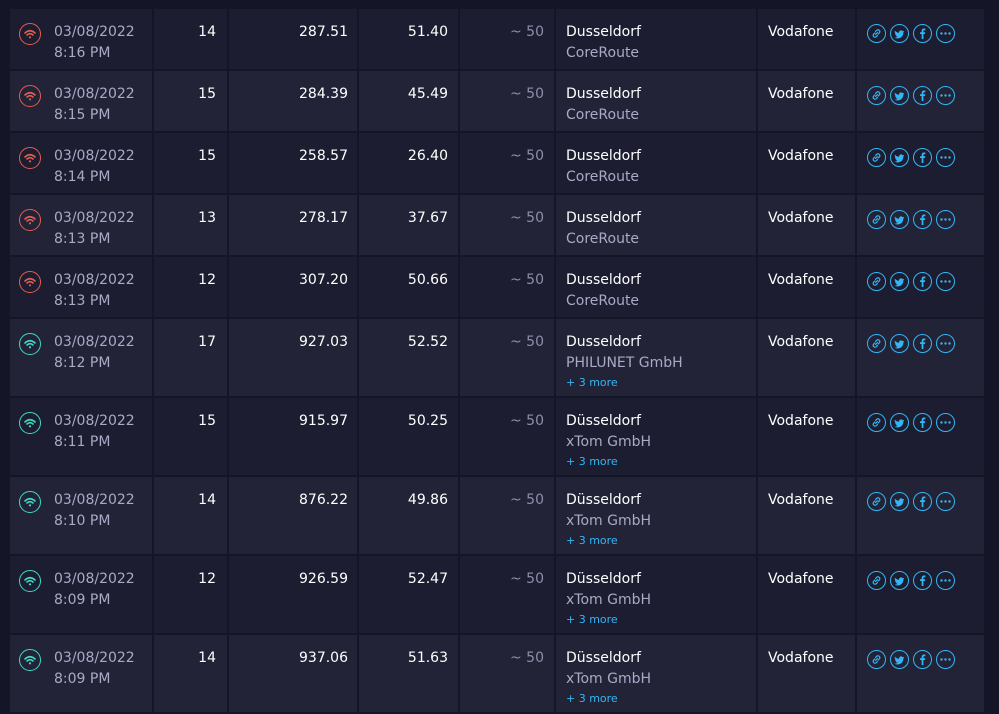 The width and height of the screenshot is (999, 714). Describe the element at coordinates (191, 673) in the screenshot. I see `ping-cell: 14` at that location.